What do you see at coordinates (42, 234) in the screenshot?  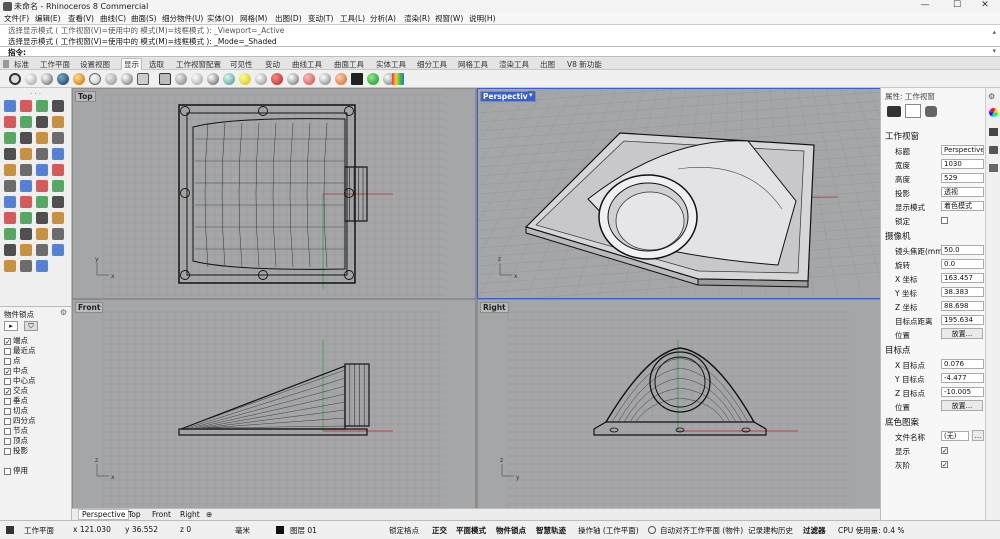 I see `text-tool-icon` at bounding box center [42, 234].